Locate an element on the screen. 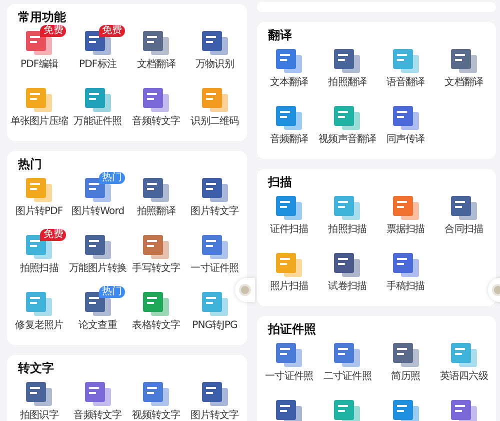 The image size is (500, 421). tool-label: PNG转JPG is located at coordinates (215, 325).